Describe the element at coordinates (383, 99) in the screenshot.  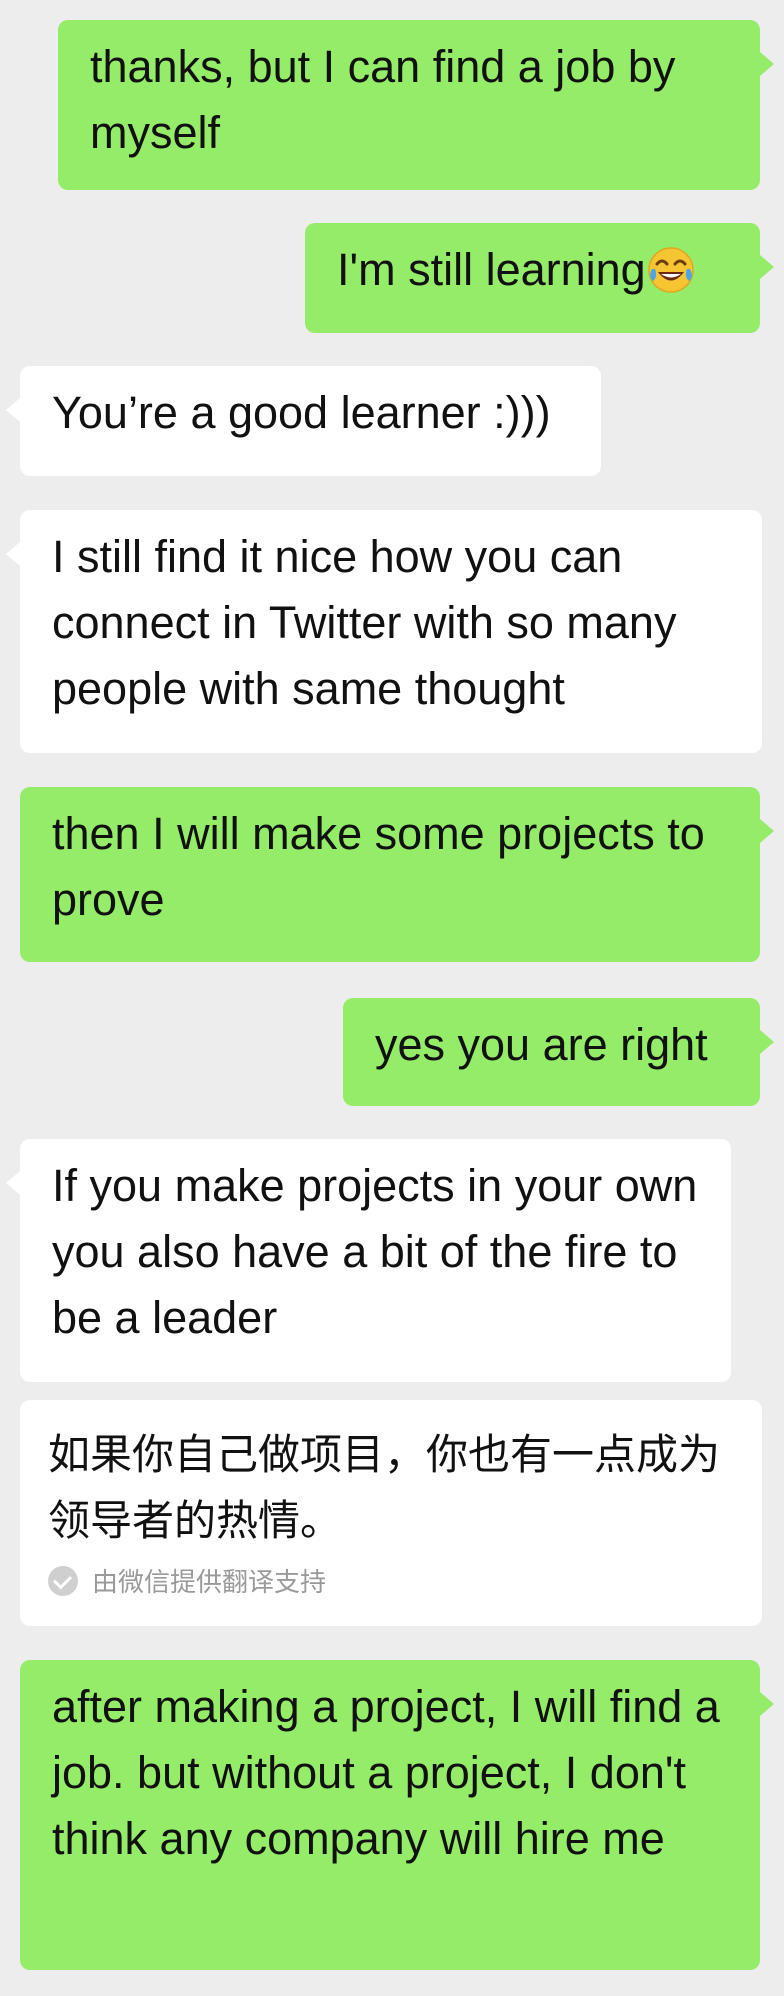
I see `message-text: thanks, but I can find a job by myself` at that location.